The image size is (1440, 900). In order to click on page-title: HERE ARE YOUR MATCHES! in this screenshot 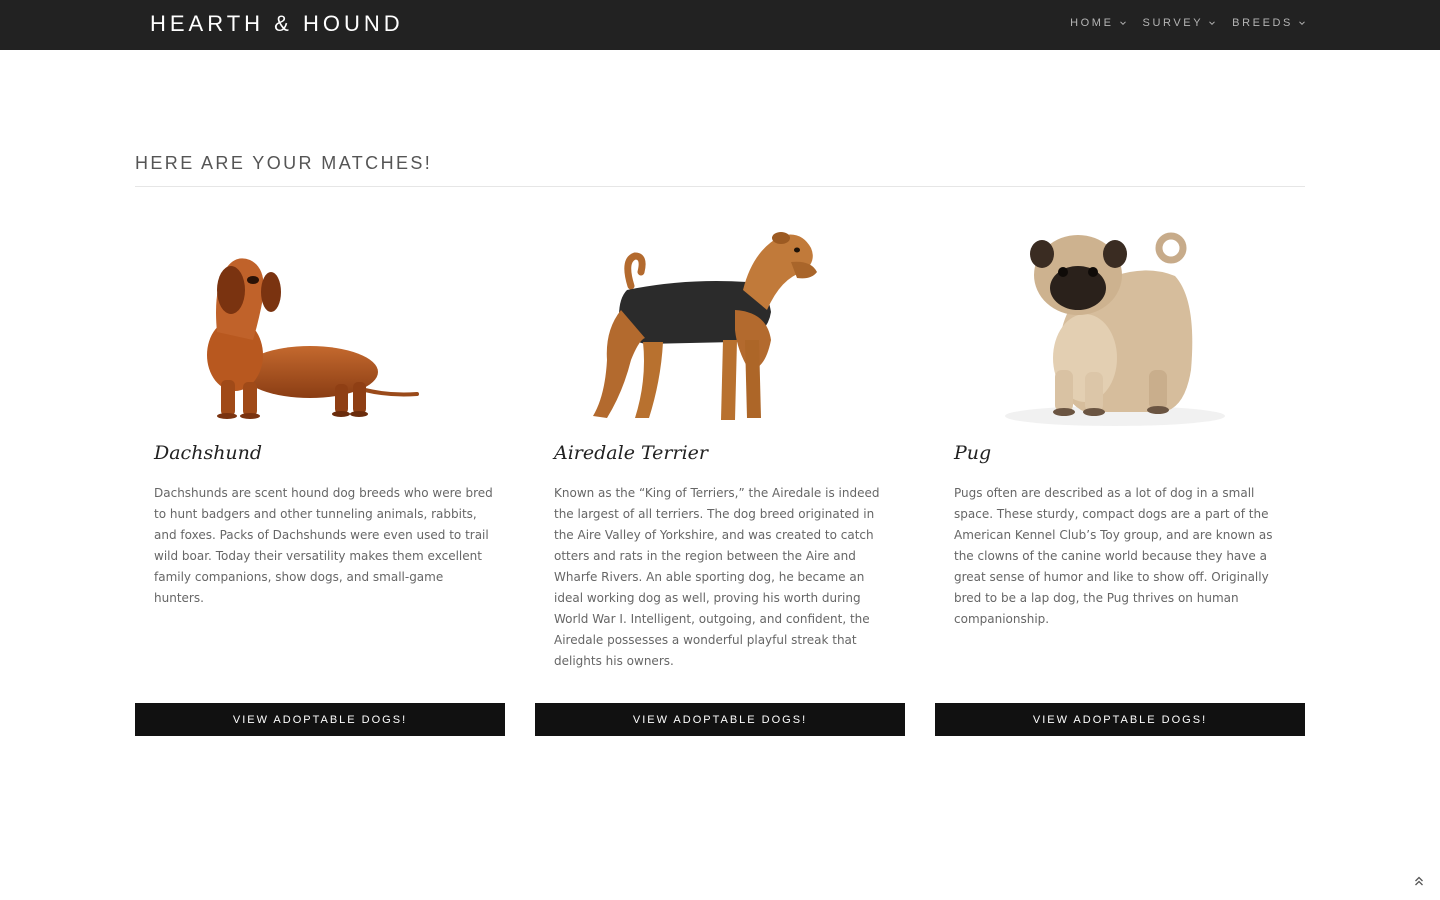, I will do `click(284, 163)`.